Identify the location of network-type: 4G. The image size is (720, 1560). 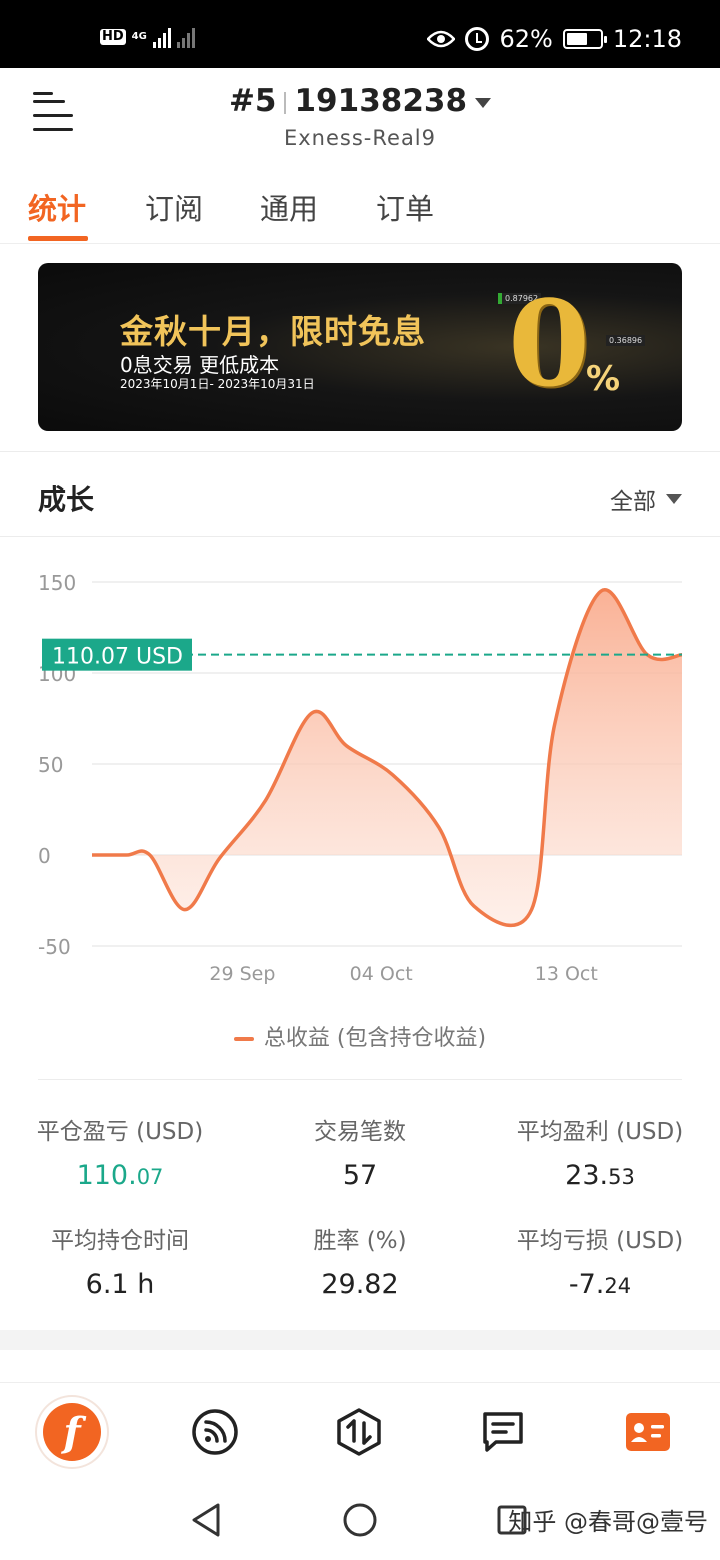
(139, 36).